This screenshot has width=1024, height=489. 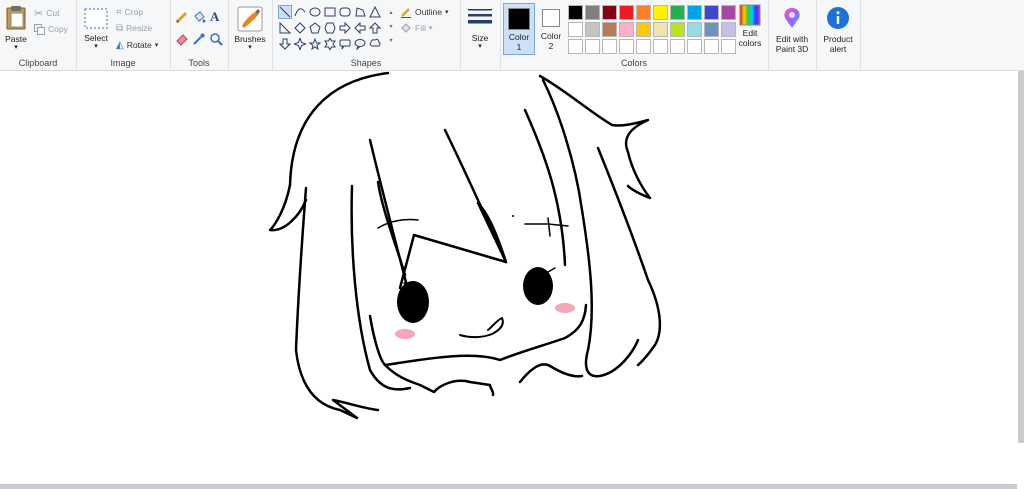 What do you see at coordinates (345, 44) in the screenshot?
I see `rounded-callout-shape-icon` at bounding box center [345, 44].